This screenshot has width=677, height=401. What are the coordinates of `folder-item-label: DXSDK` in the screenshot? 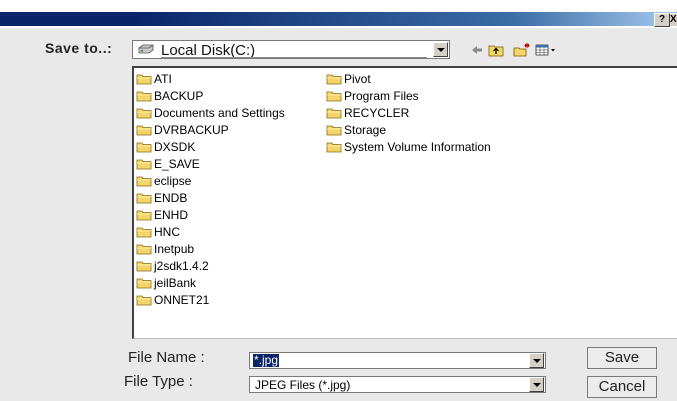 It's located at (175, 146).